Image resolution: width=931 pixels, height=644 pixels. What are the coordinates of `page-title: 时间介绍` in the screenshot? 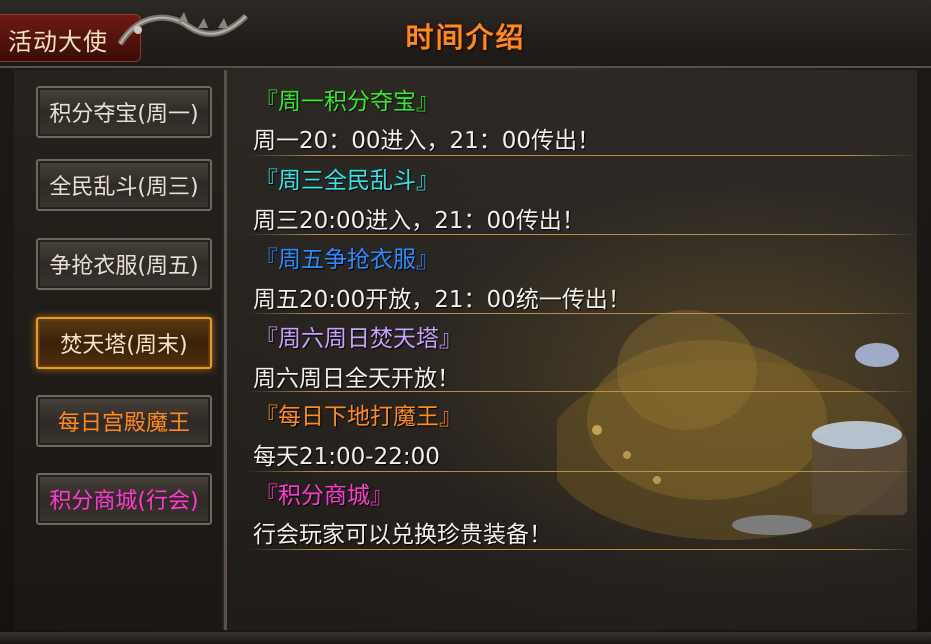 It's located at (465, 37).